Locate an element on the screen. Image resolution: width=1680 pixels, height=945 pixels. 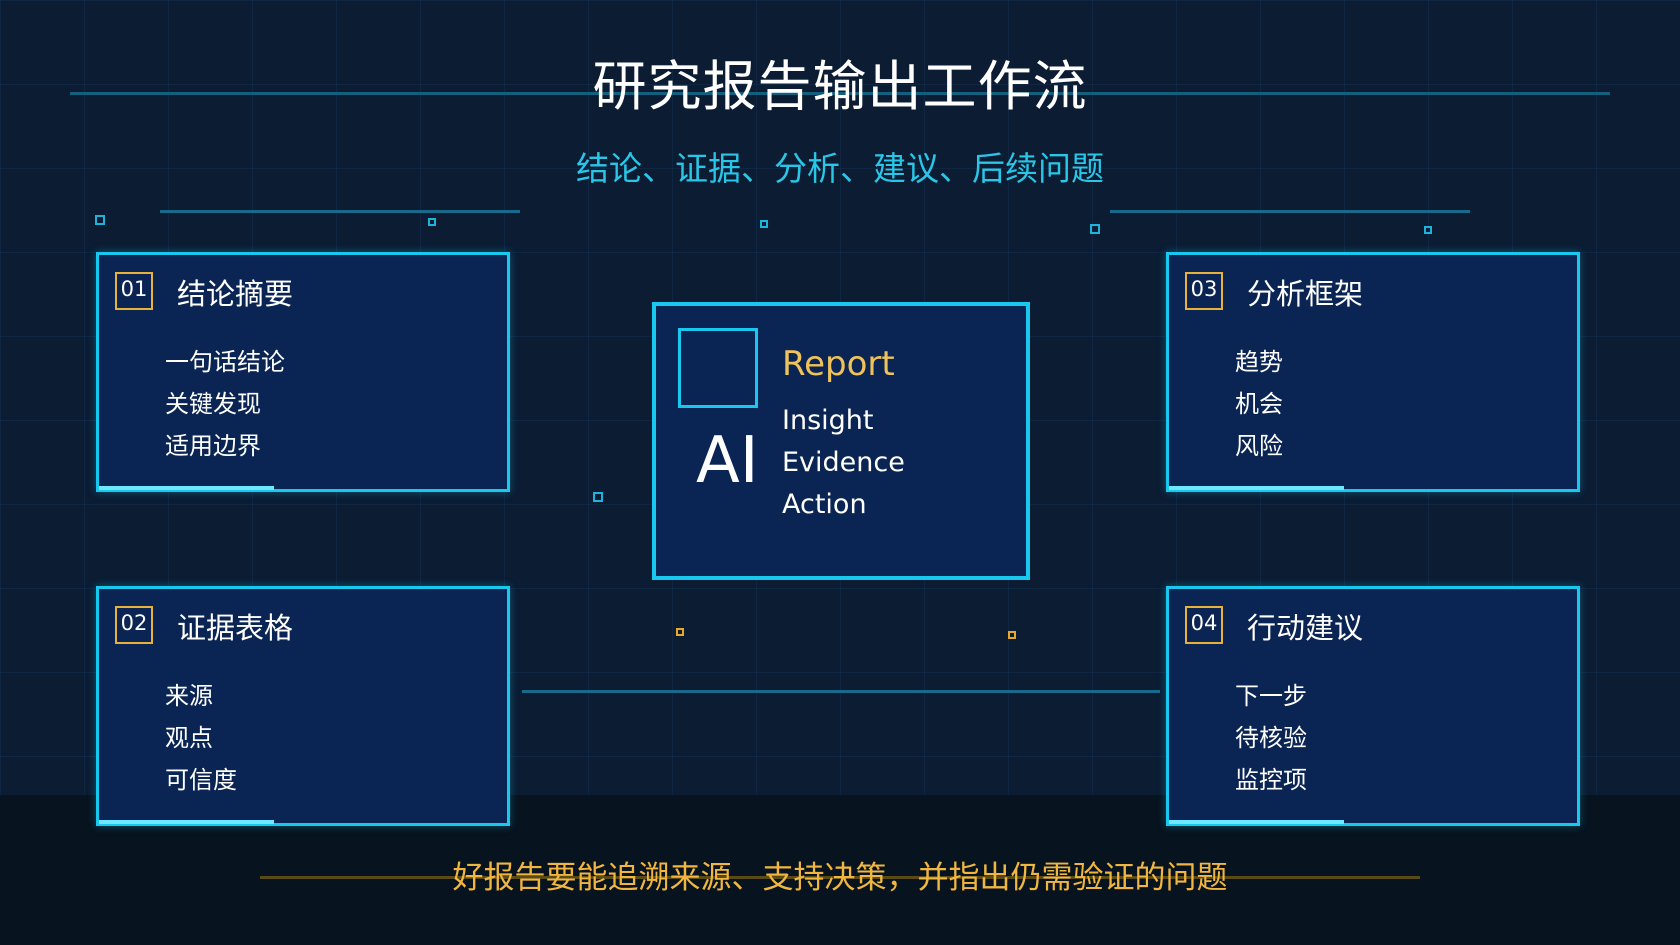
card-item: 监控项 is located at coordinates (1271, 780).